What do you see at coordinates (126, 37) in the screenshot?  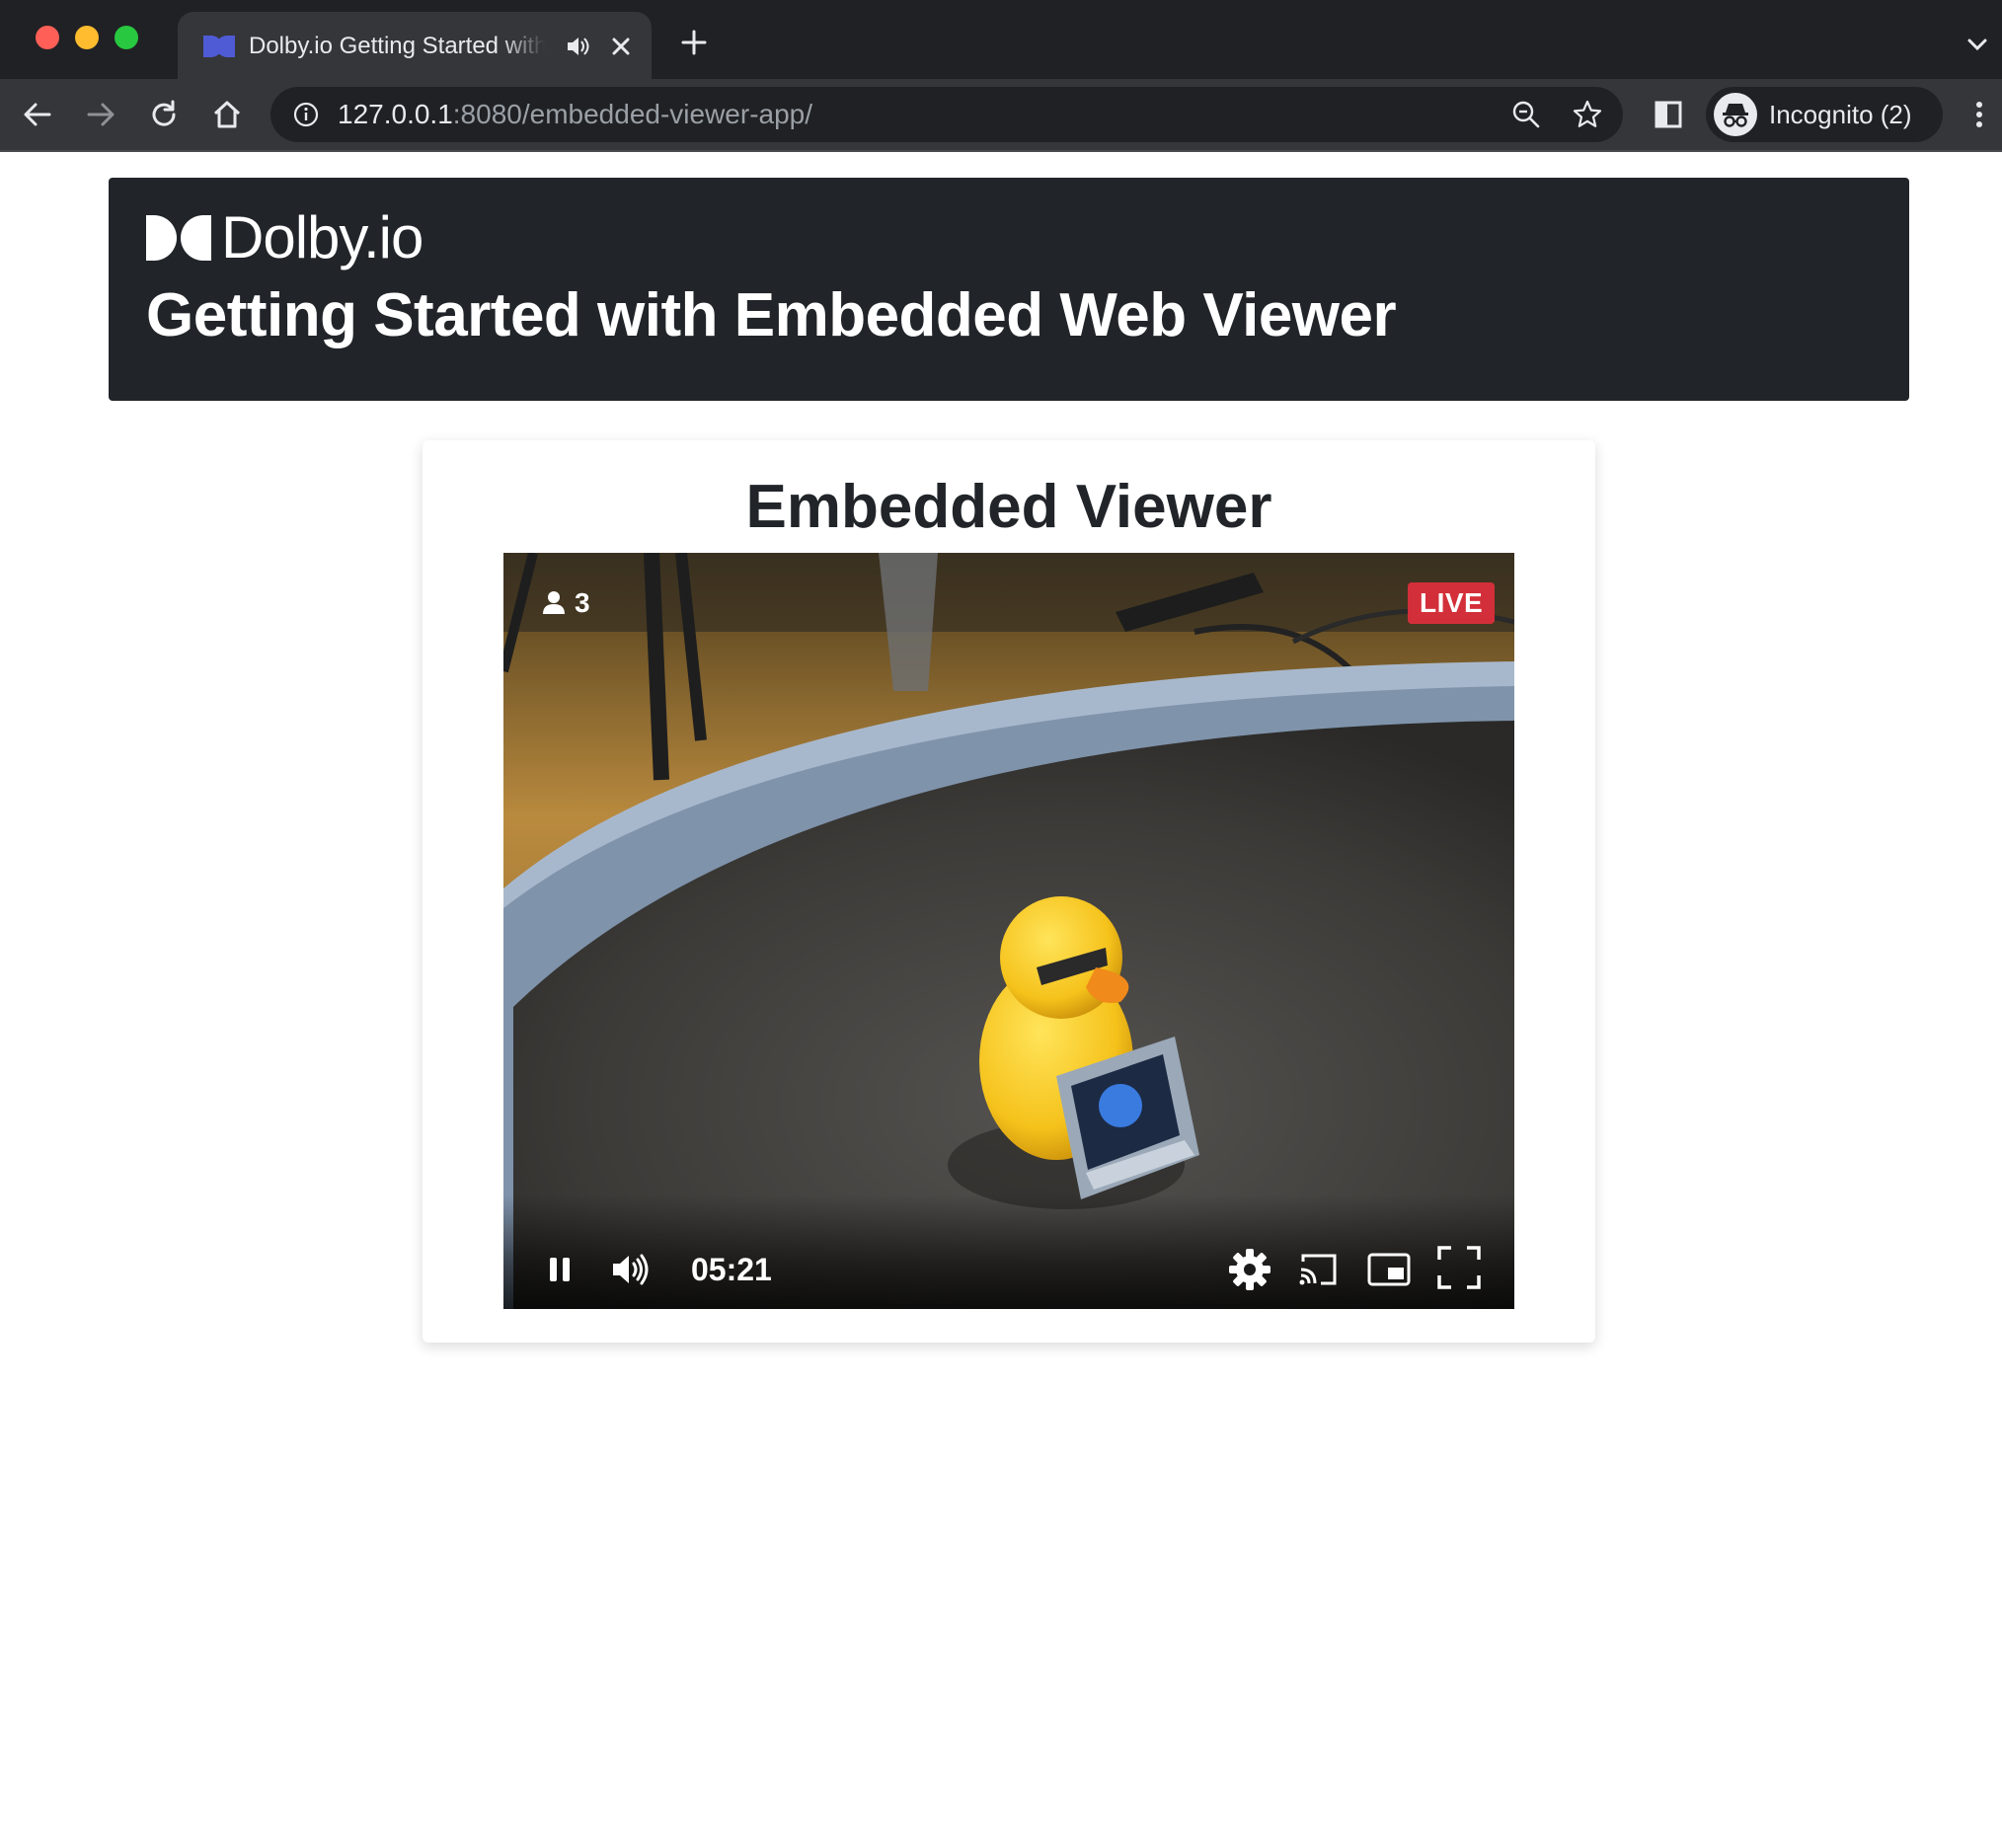 I see `maximize-window-button` at bounding box center [126, 37].